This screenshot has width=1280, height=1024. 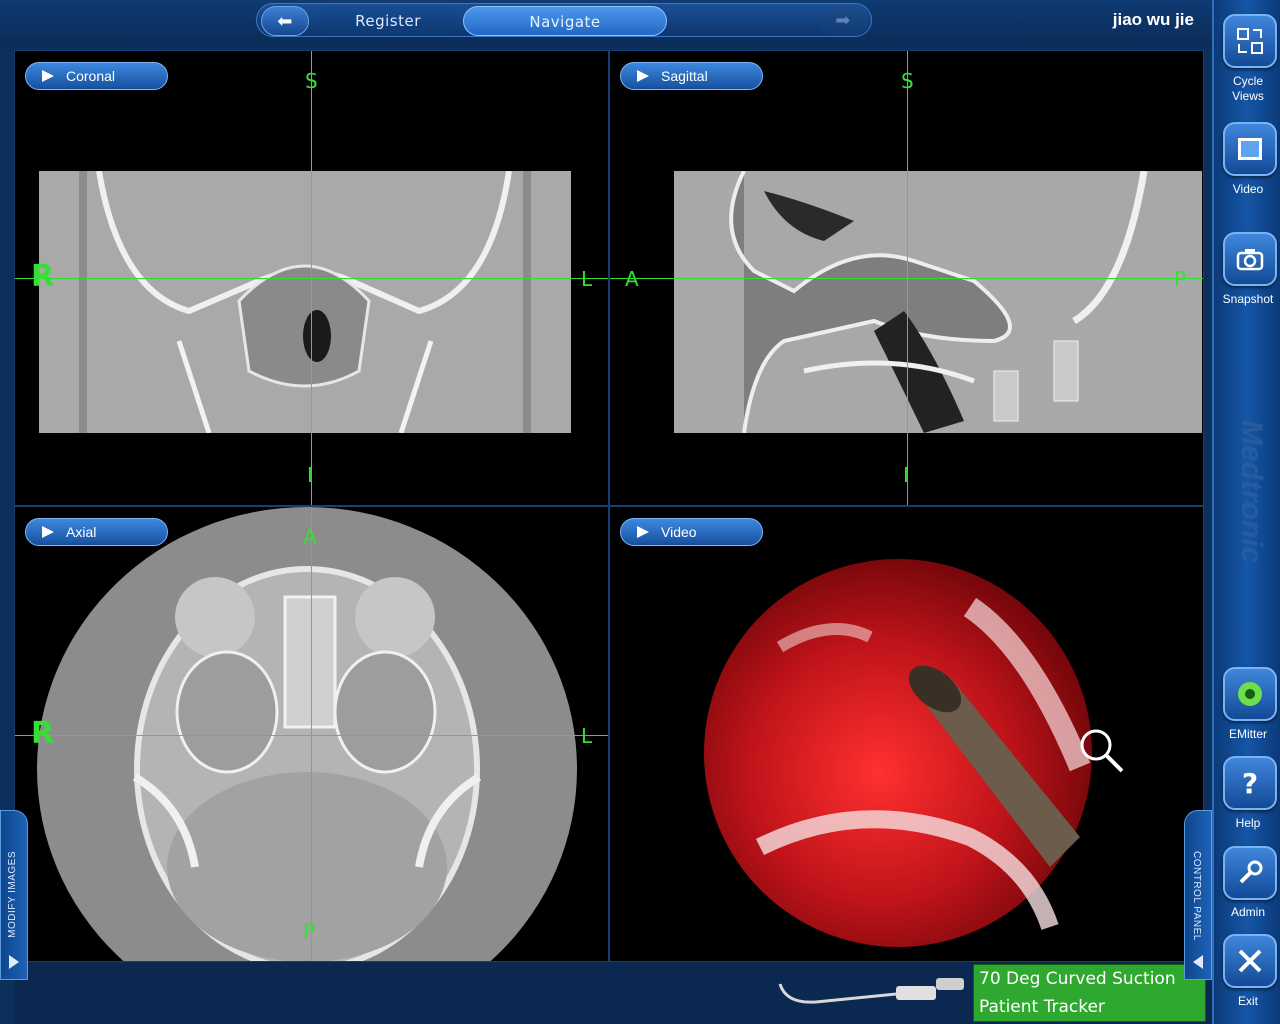 I want to click on video-button, so click(x=1250, y=149).